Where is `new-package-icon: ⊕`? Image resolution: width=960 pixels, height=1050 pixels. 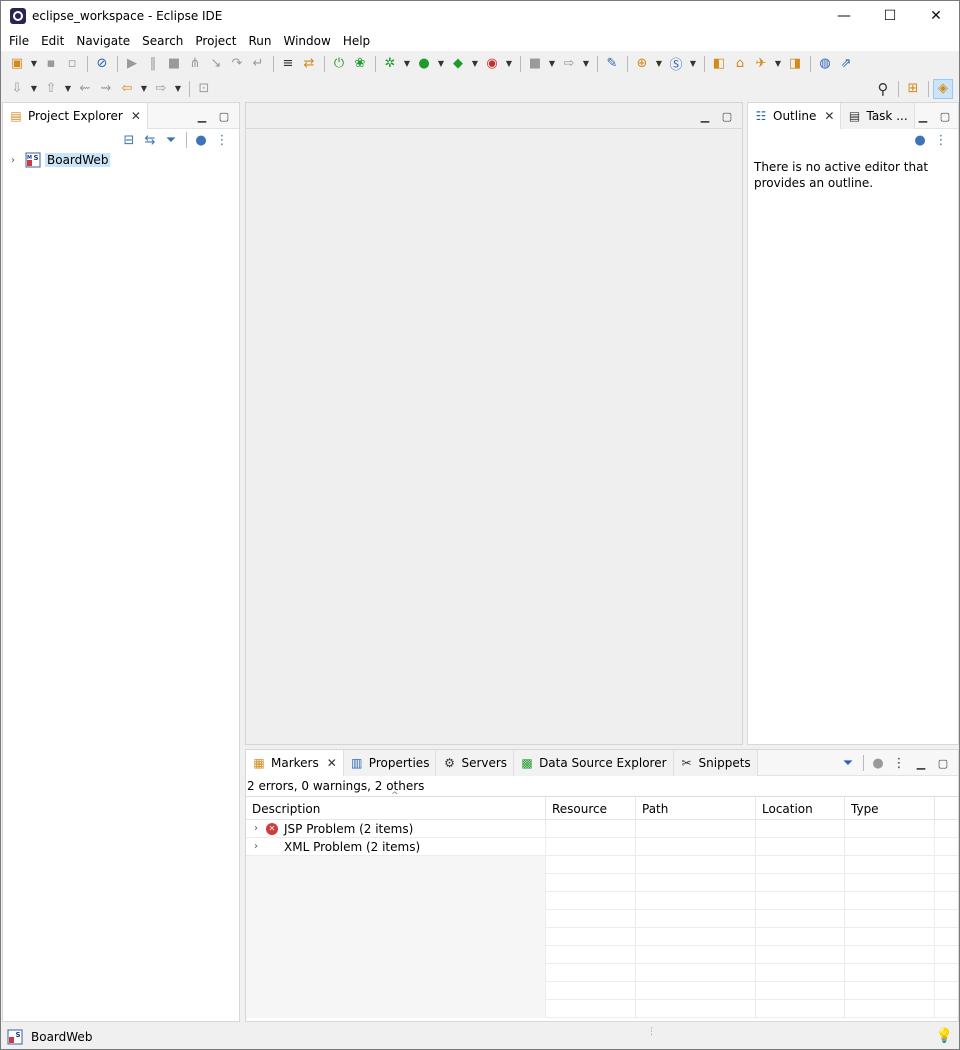 new-package-icon: ⊕ is located at coordinates (642, 64).